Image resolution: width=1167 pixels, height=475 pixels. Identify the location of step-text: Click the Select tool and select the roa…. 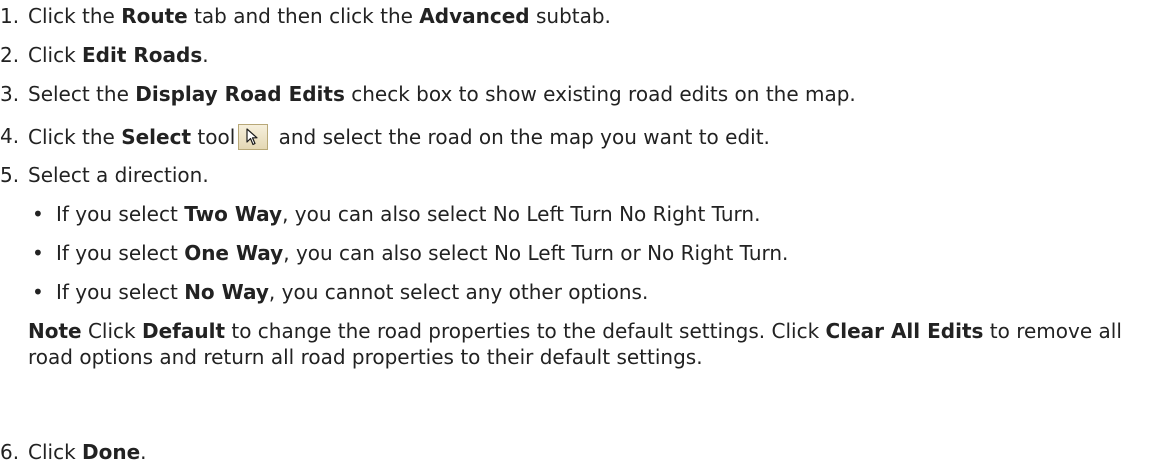
(399, 137).